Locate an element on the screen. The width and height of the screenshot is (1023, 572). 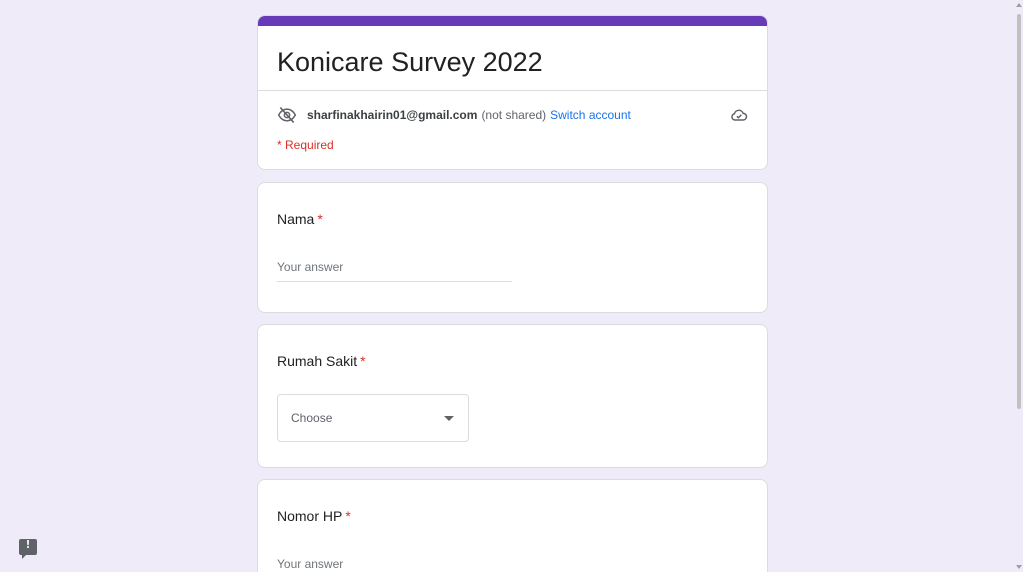
nama-answer-input: Your answer is located at coordinates (394, 271).